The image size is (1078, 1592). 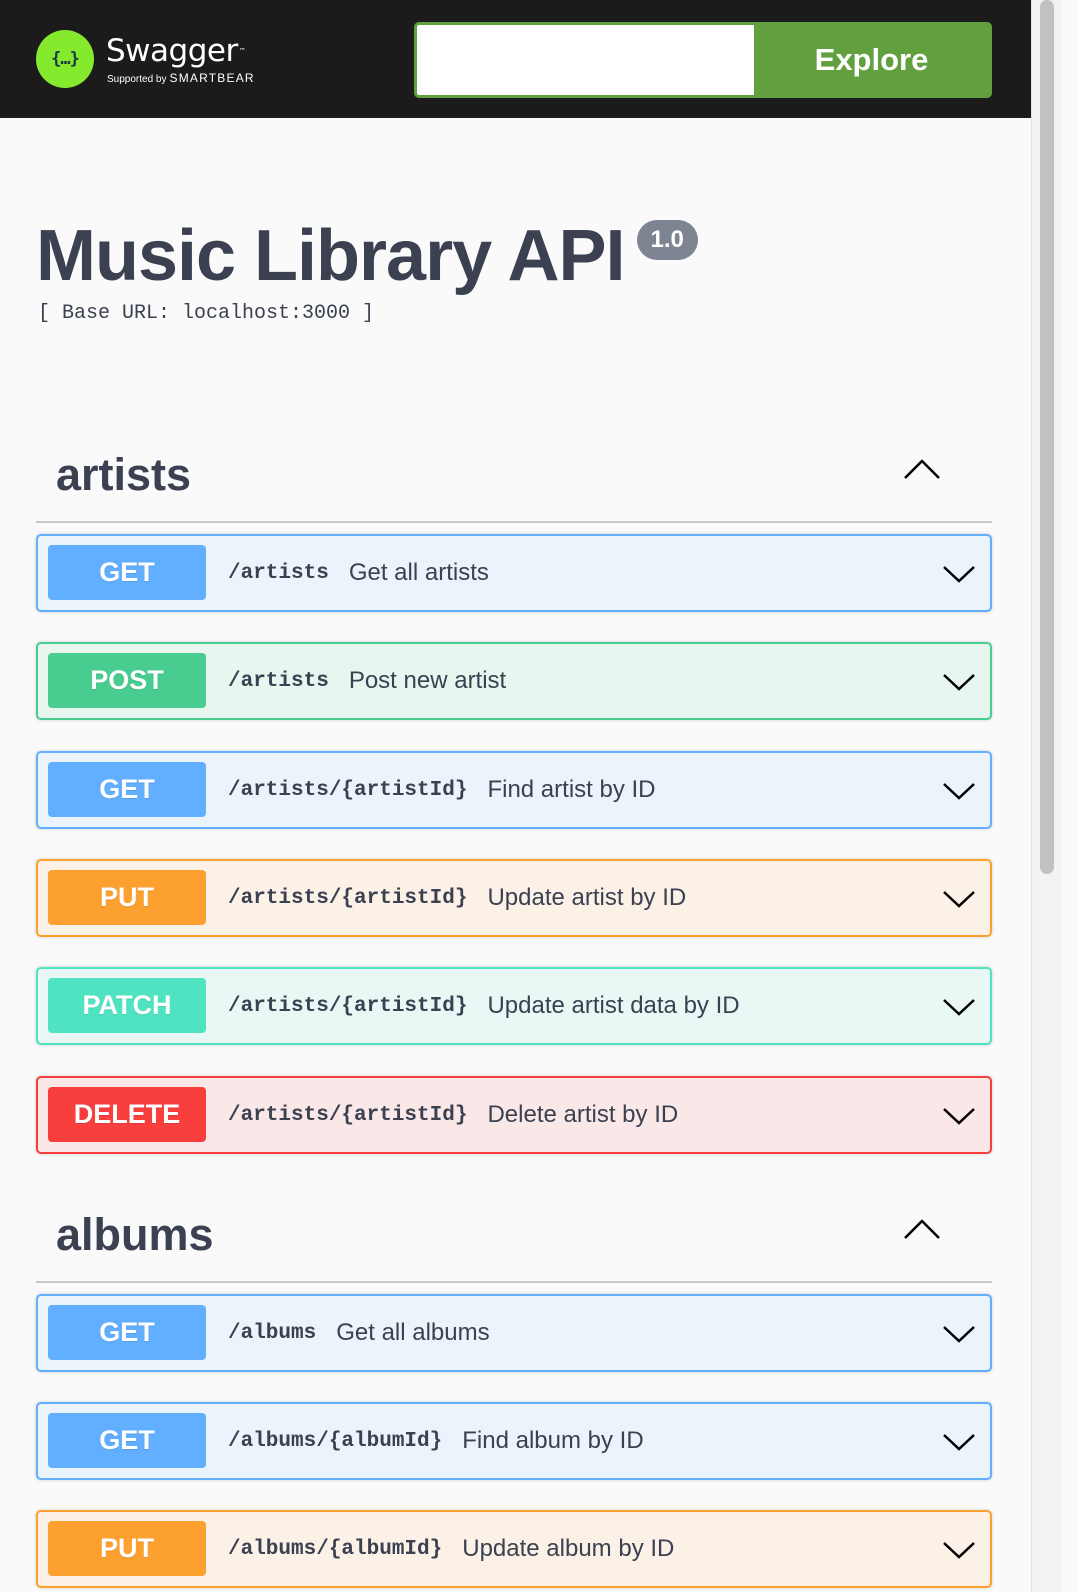 I want to click on operation-get-albums: GET /albums Get all albums, so click(x=514, y=1333).